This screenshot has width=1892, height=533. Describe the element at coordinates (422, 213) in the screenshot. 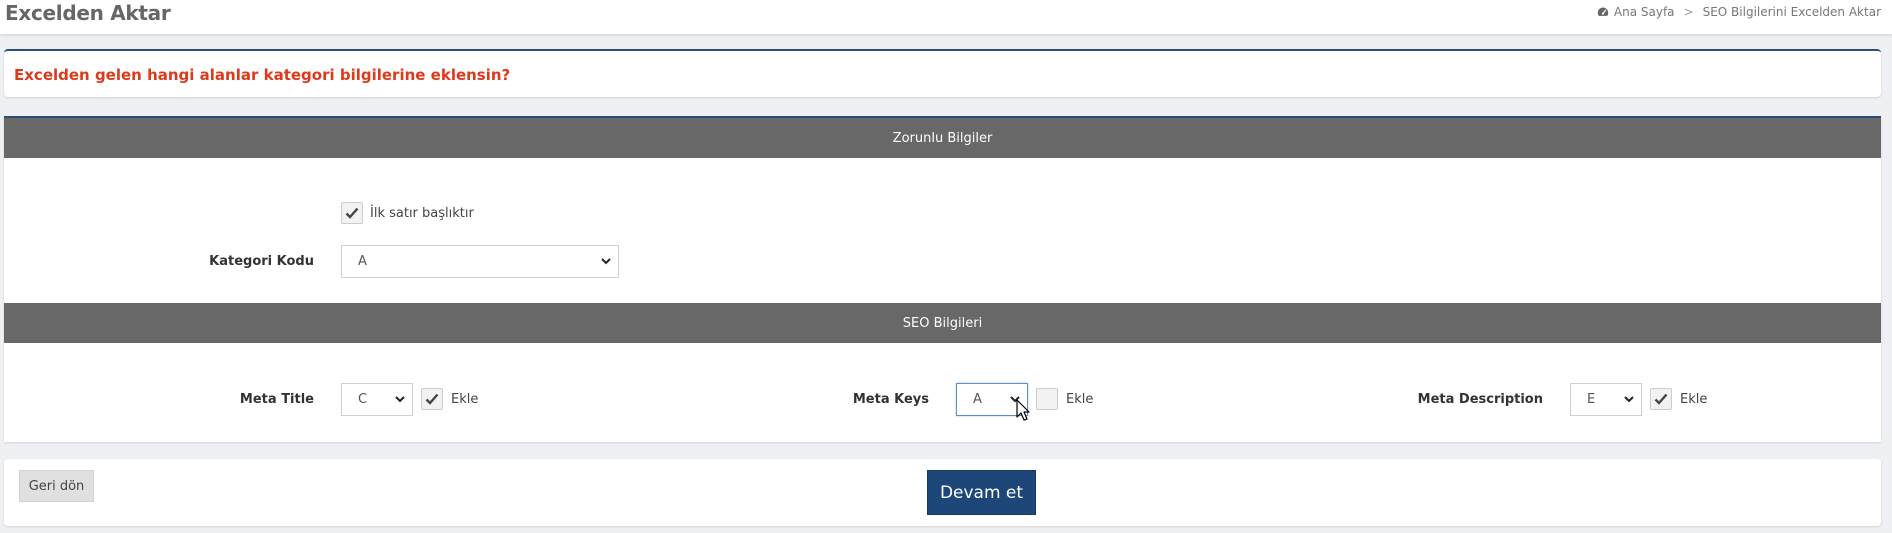

I see `first-row-header-label: İlk satır başlıktır` at that location.